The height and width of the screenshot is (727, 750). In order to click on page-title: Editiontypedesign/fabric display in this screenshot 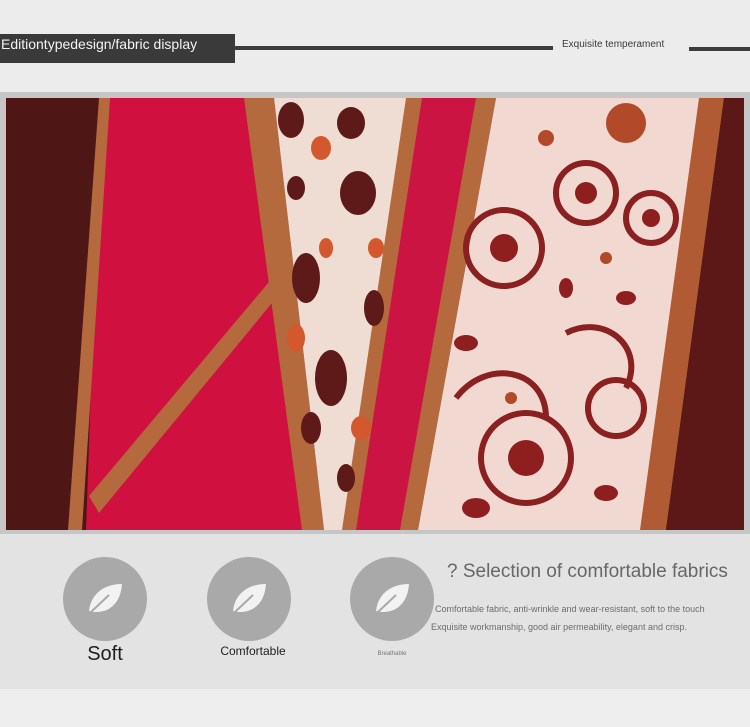, I will do `click(117, 48)`.